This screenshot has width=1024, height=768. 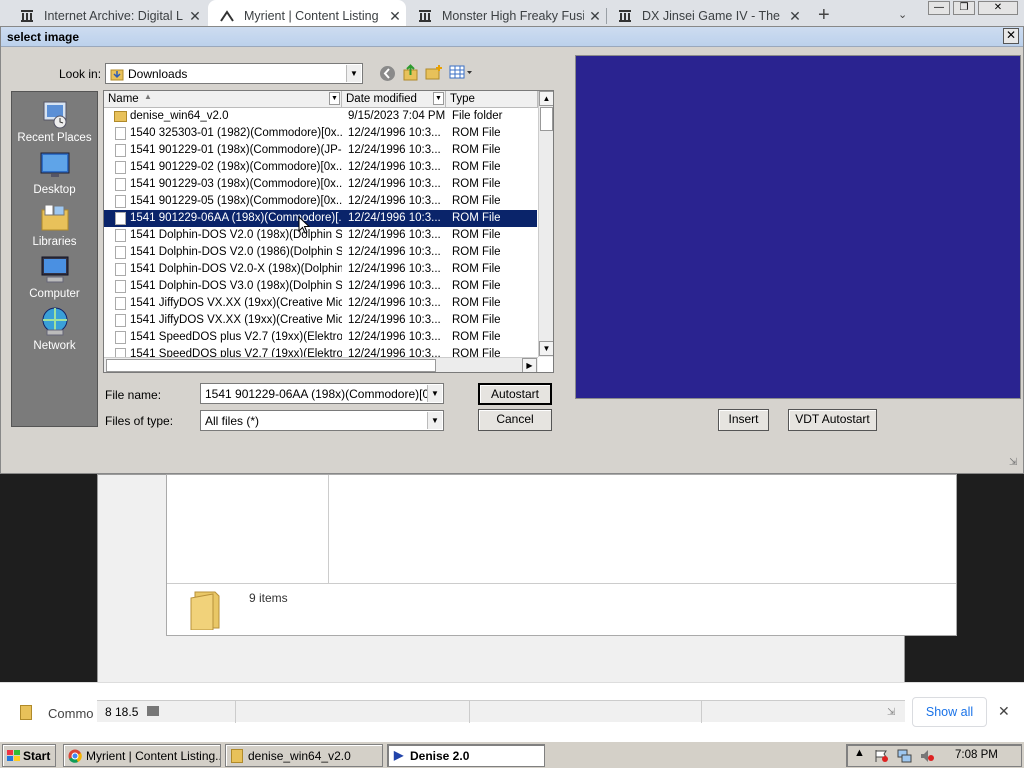 What do you see at coordinates (515, 394) in the screenshot?
I see `autostart-button: Autostart` at bounding box center [515, 394].